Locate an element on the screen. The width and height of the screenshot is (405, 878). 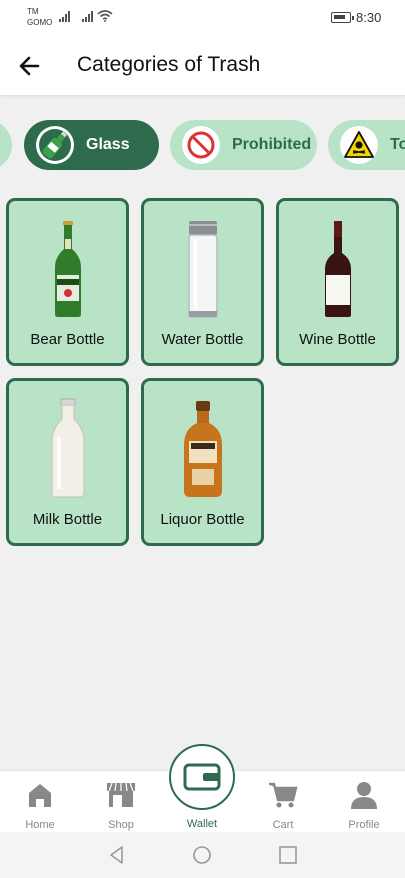
item-label: Water Bottle is located at coordinates (202, 339).